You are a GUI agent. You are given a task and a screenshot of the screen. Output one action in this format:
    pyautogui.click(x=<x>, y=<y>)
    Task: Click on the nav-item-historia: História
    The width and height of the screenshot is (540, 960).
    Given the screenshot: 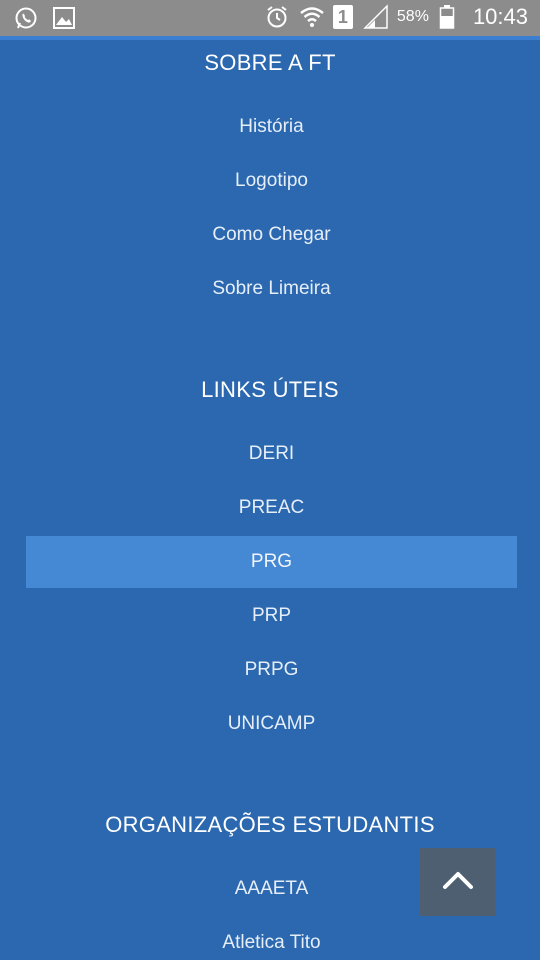 What is the action you would take?
    pyautogui.click(x=271, y=127)
    